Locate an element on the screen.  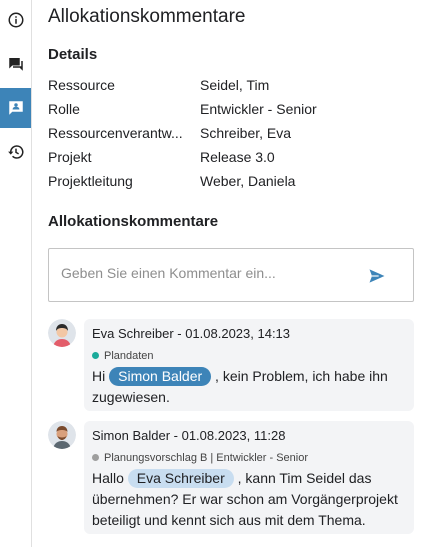
info-tab is located at coordinates (15, 20).